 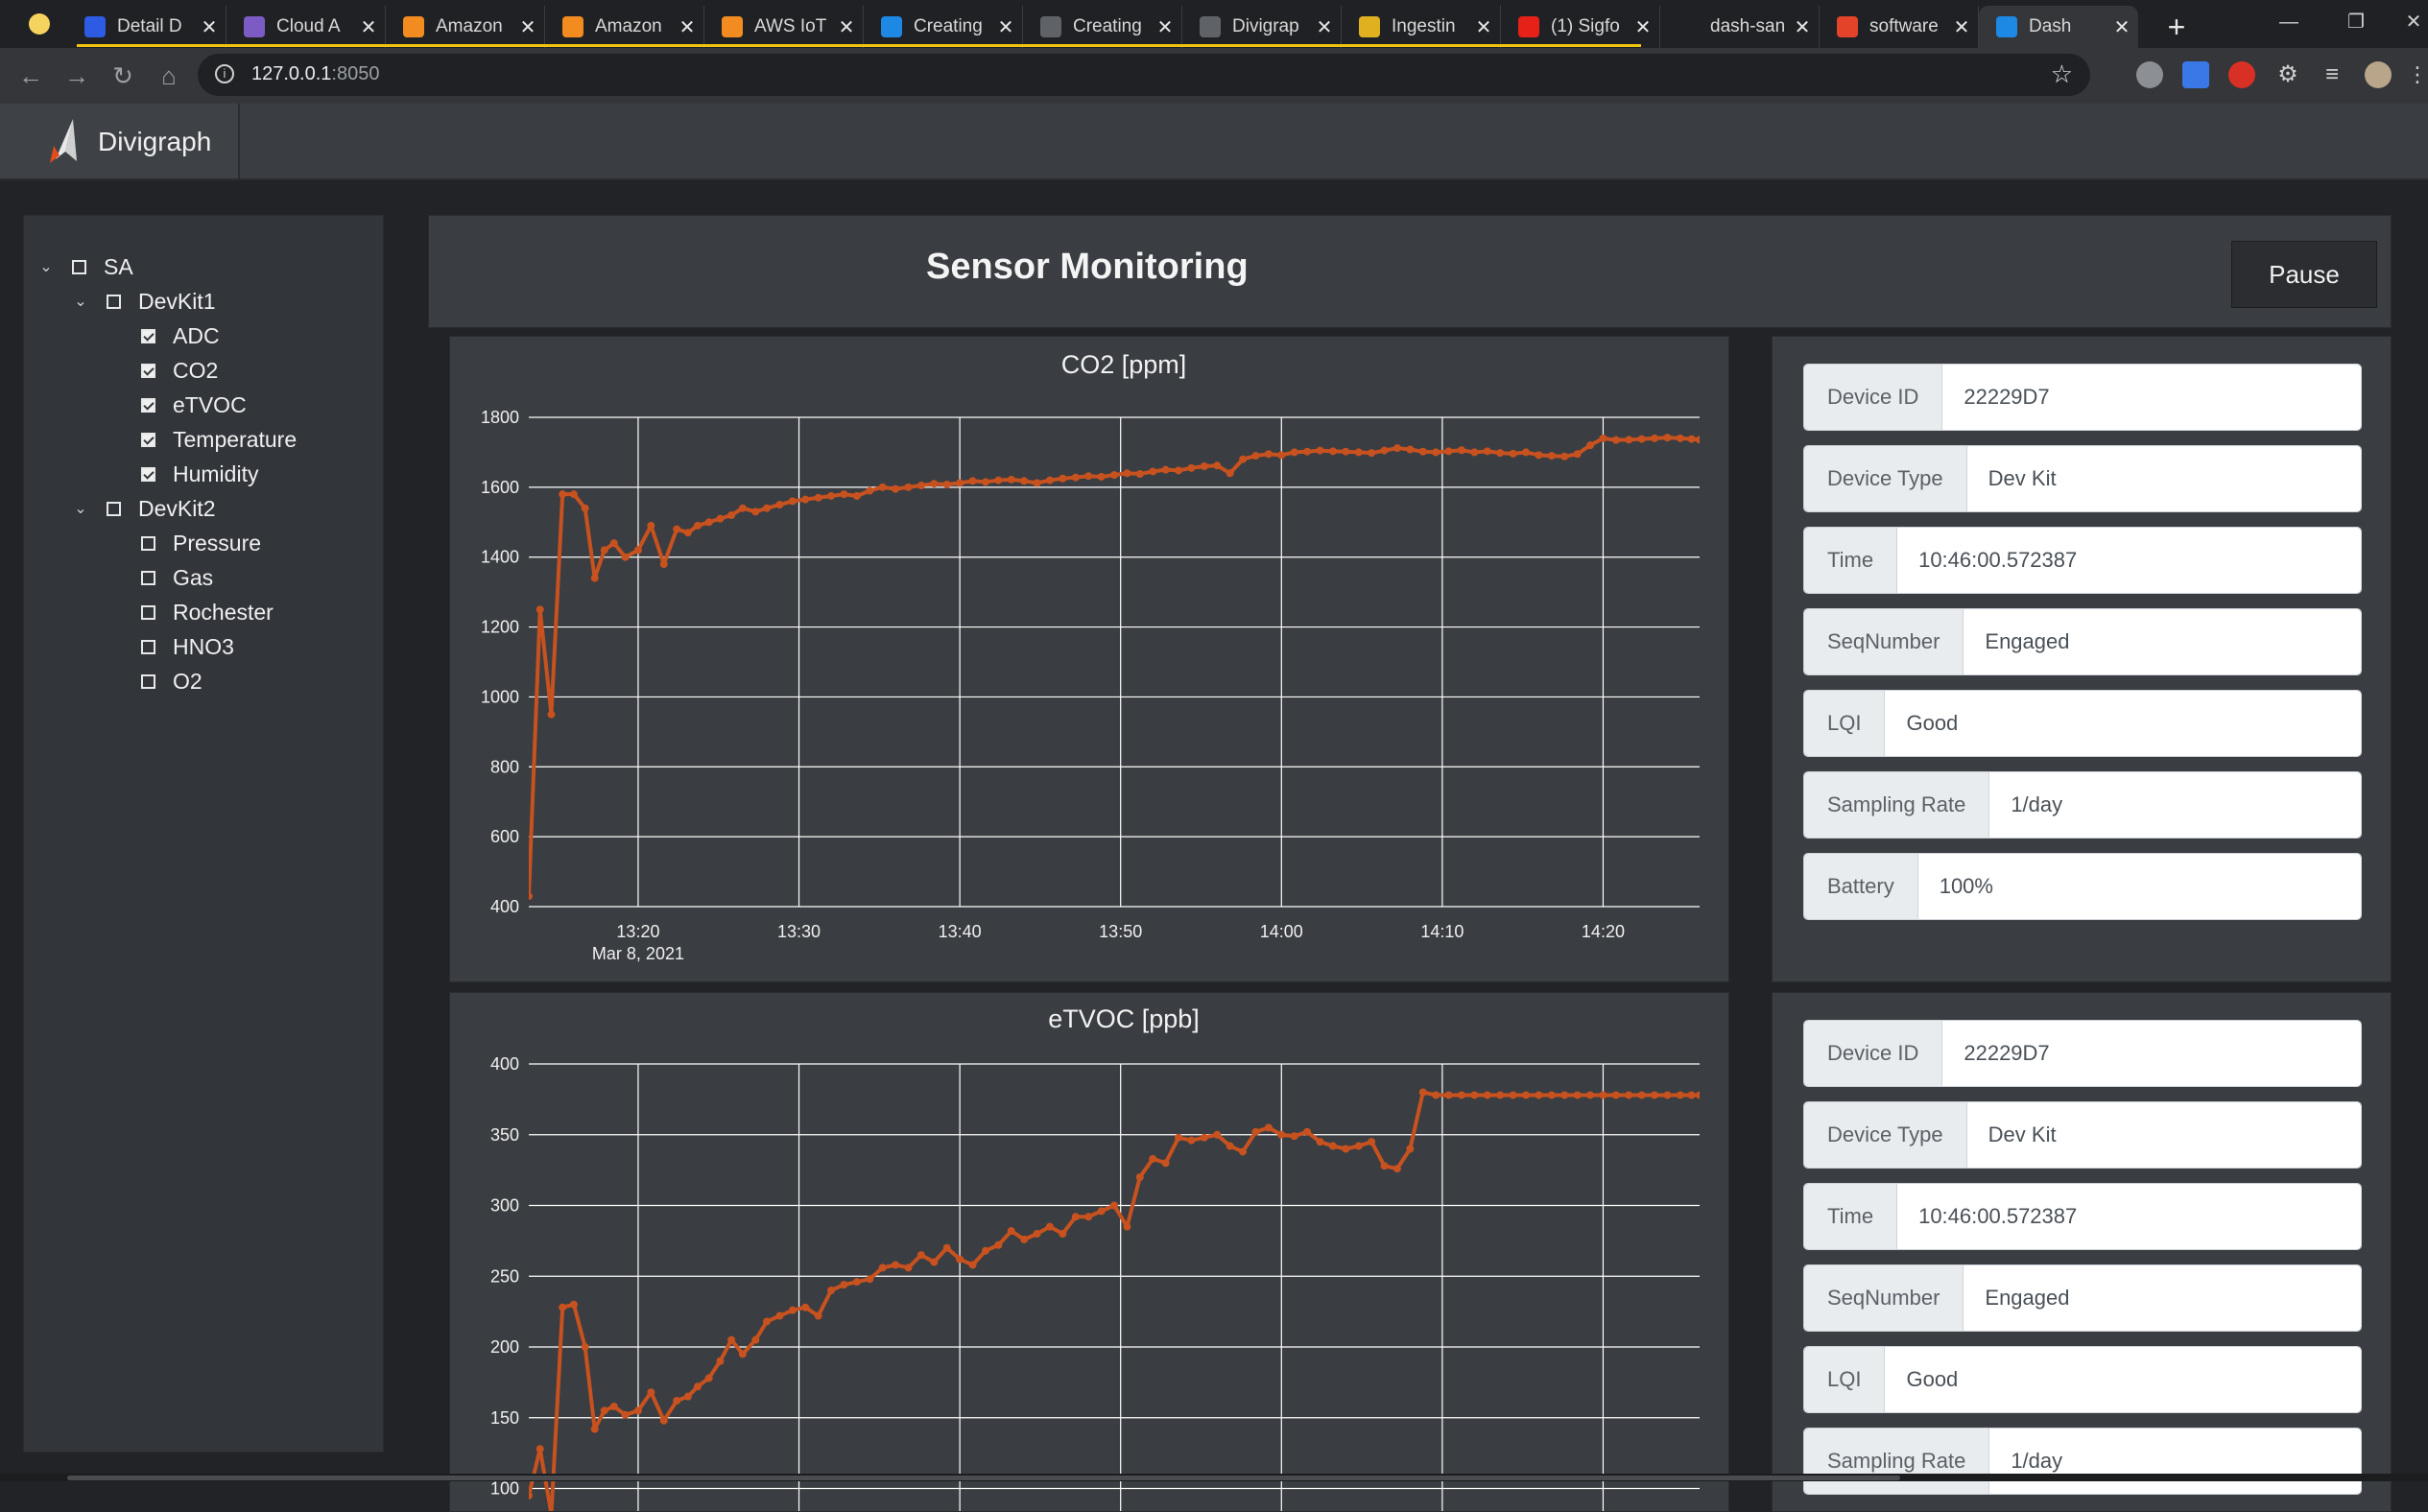 What do you see at coordinates (1144, 75) in the screenshot?
I see `address-bar: i 127.0.0.1:8050 ☆` at bounding box center [1144, 75].